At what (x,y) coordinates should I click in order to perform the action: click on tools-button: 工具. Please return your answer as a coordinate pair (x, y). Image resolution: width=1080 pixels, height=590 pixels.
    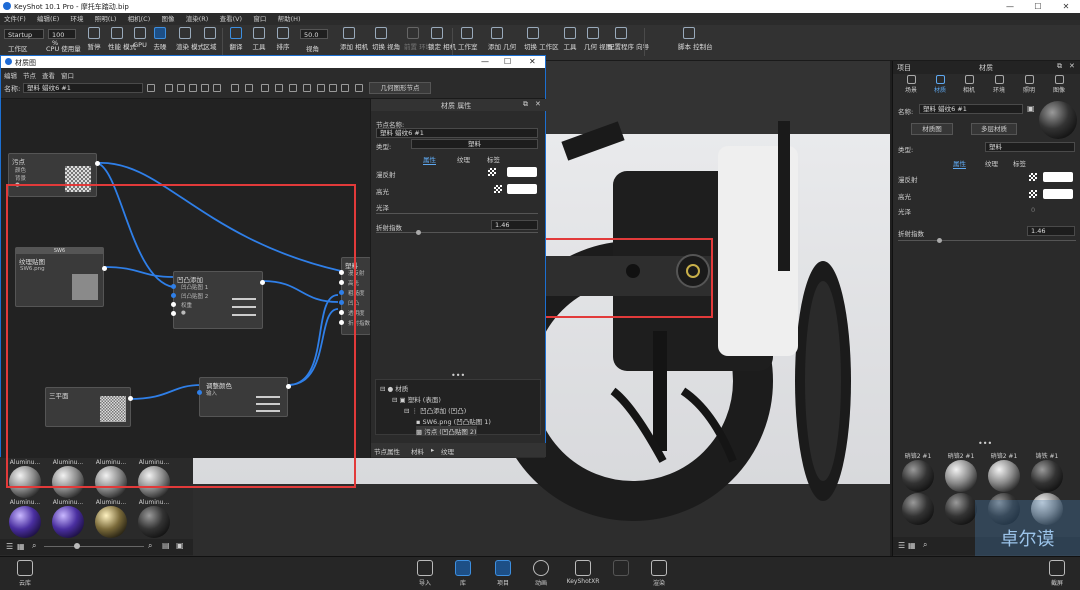
    Looking at the image, I should click on (570, 42).